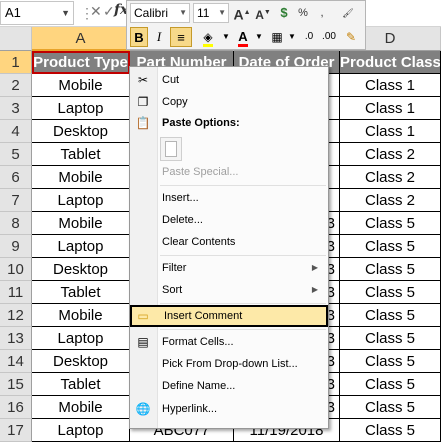  Describe the element at coordinates (16, 39) in the screenshot. I see `select-all-corner` at that location.